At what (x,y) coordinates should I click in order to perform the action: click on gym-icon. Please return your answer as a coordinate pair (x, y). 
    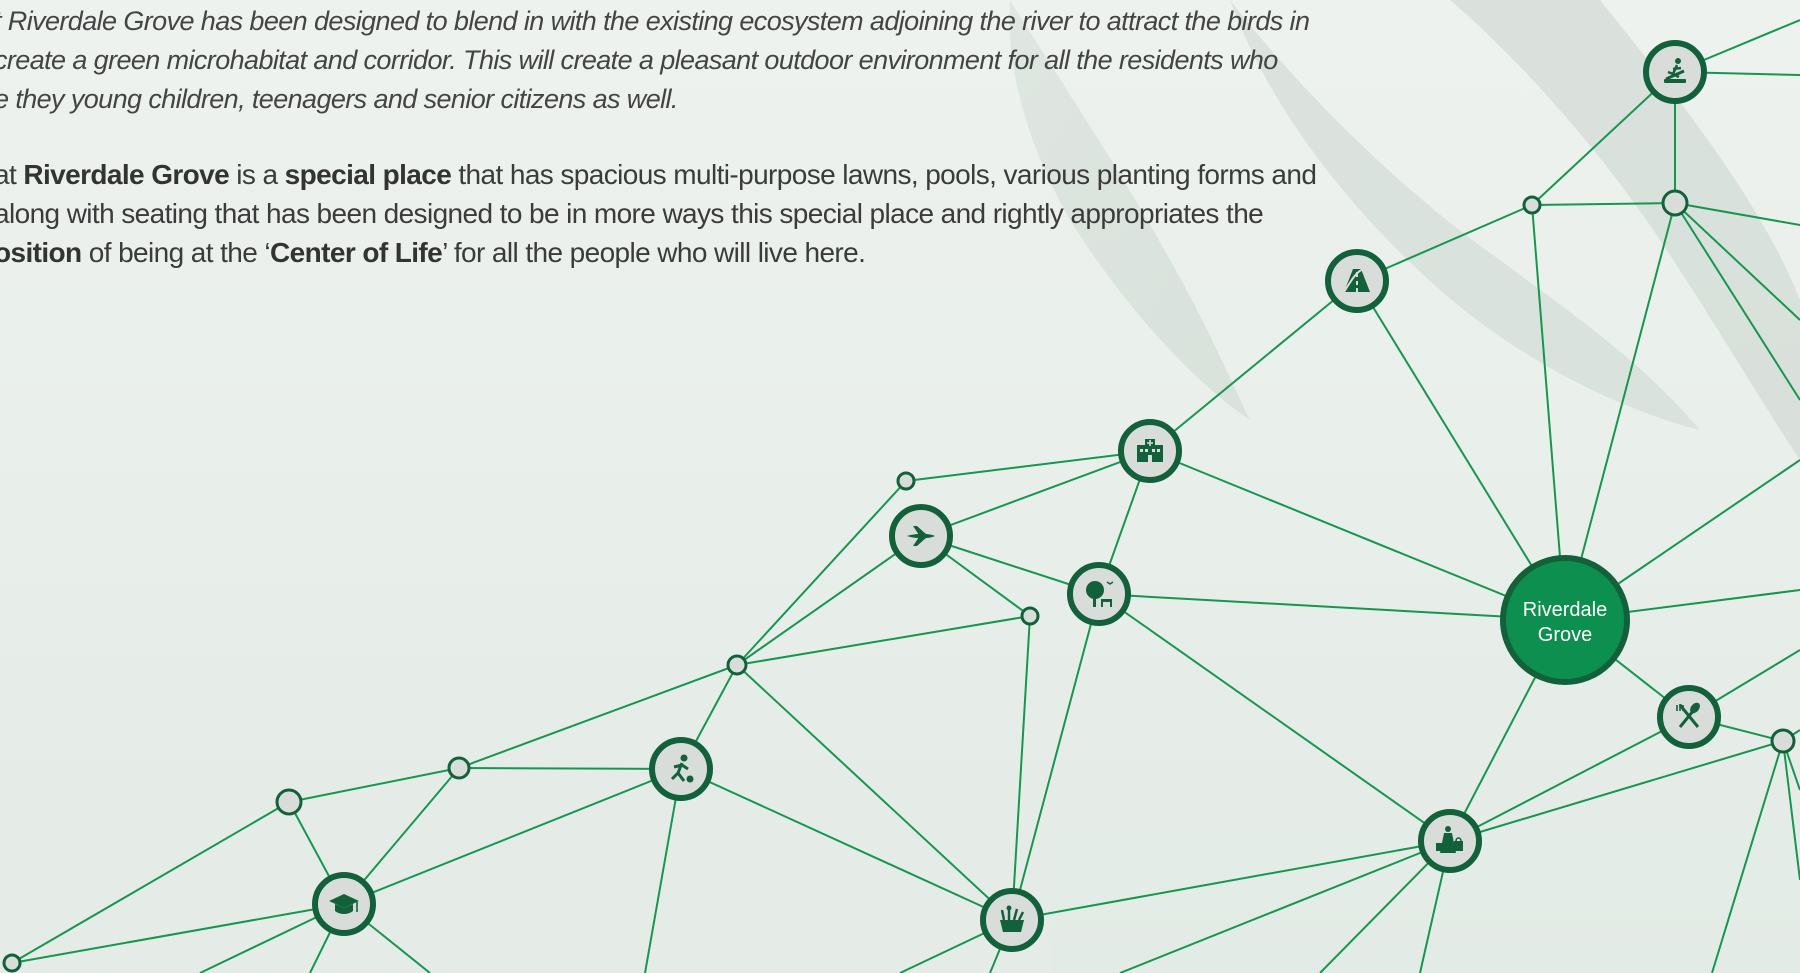
    Looking at the image, I should click on (1675, 72).